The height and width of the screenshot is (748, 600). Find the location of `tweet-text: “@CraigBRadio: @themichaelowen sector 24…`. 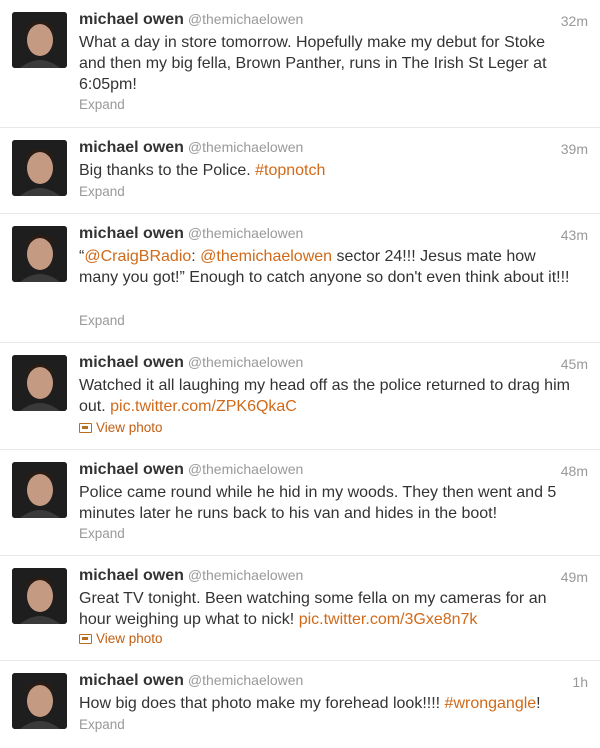

tweet-text: “@CraigBRadio: @themichaelowen sector 24… is located at coordinates (326, 267).